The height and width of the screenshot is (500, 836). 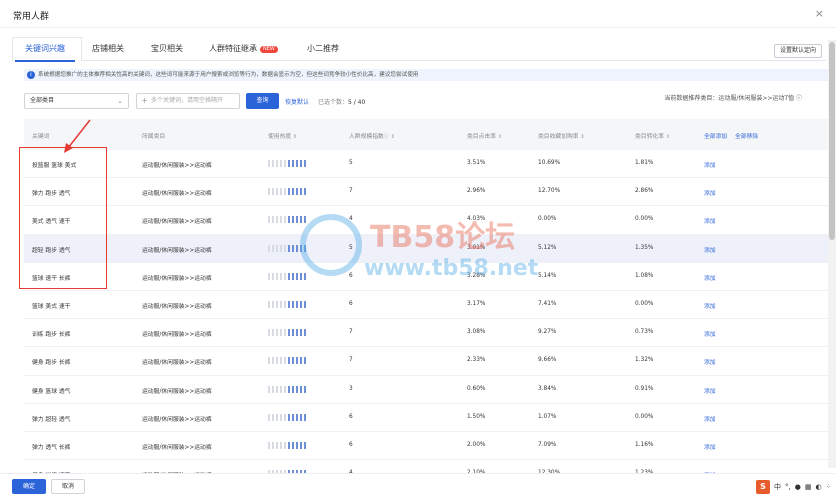 I want to click on confirm-button: 确定, so click(x=29, y=486).